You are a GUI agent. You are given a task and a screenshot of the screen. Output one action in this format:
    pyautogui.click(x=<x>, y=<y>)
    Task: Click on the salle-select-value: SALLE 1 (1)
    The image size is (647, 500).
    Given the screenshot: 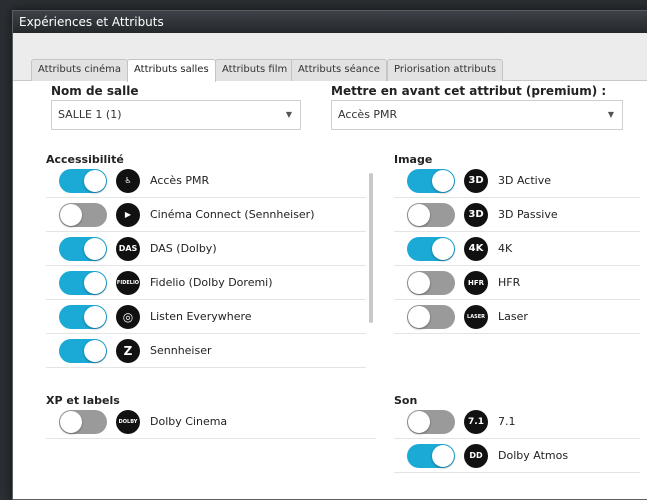 What is the action you would take?
    pyautogui.click(x=90, y=114)
    